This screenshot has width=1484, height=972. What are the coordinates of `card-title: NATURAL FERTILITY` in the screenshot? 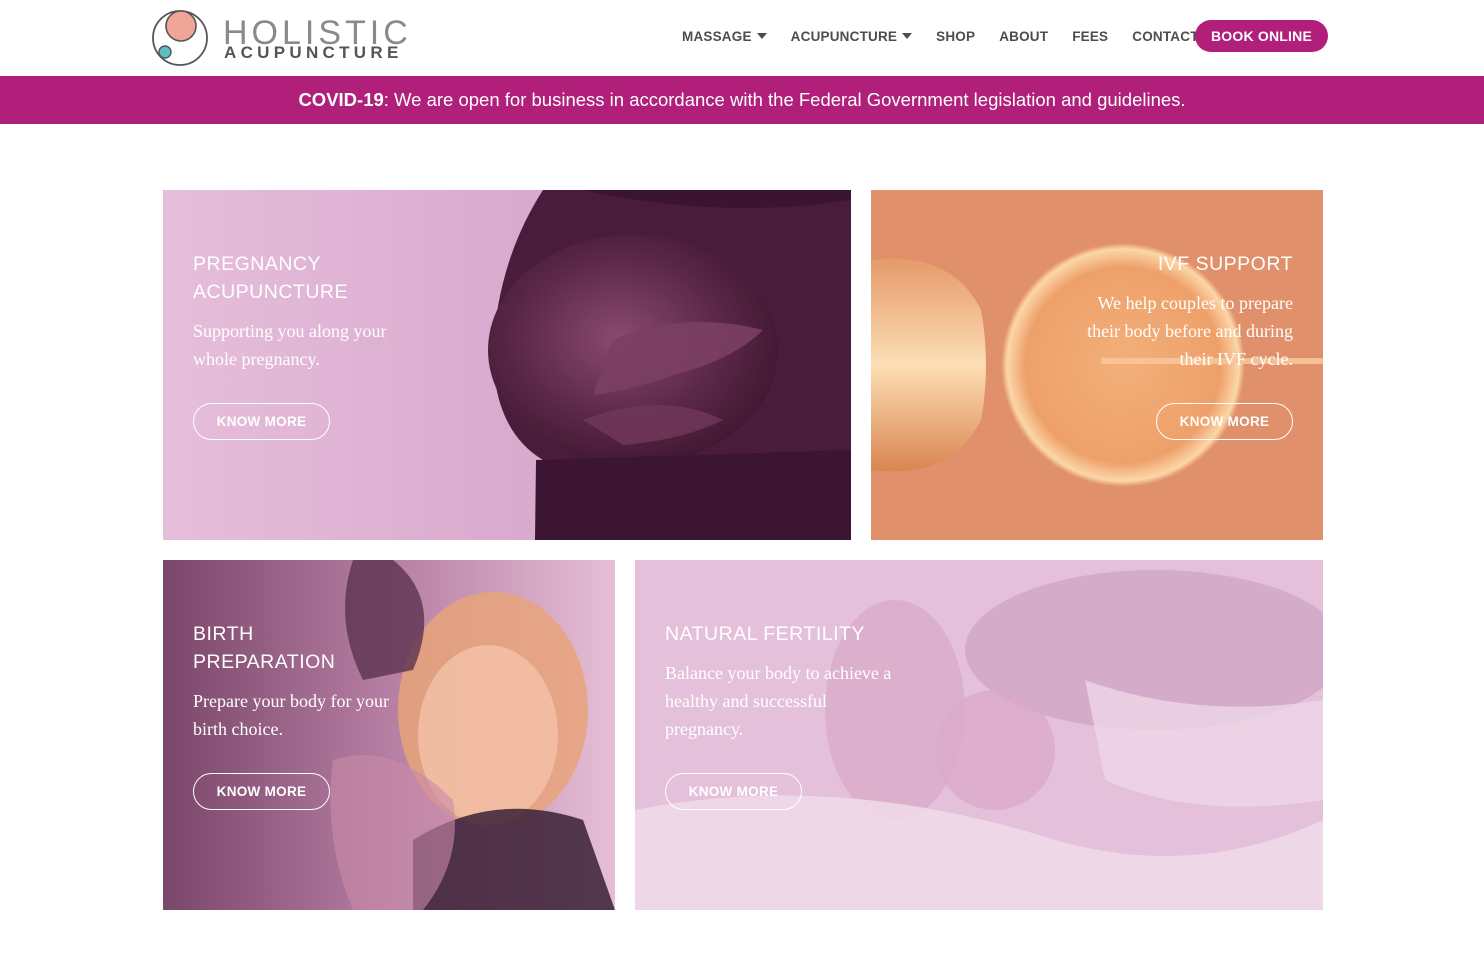 It's located at (765, 634).